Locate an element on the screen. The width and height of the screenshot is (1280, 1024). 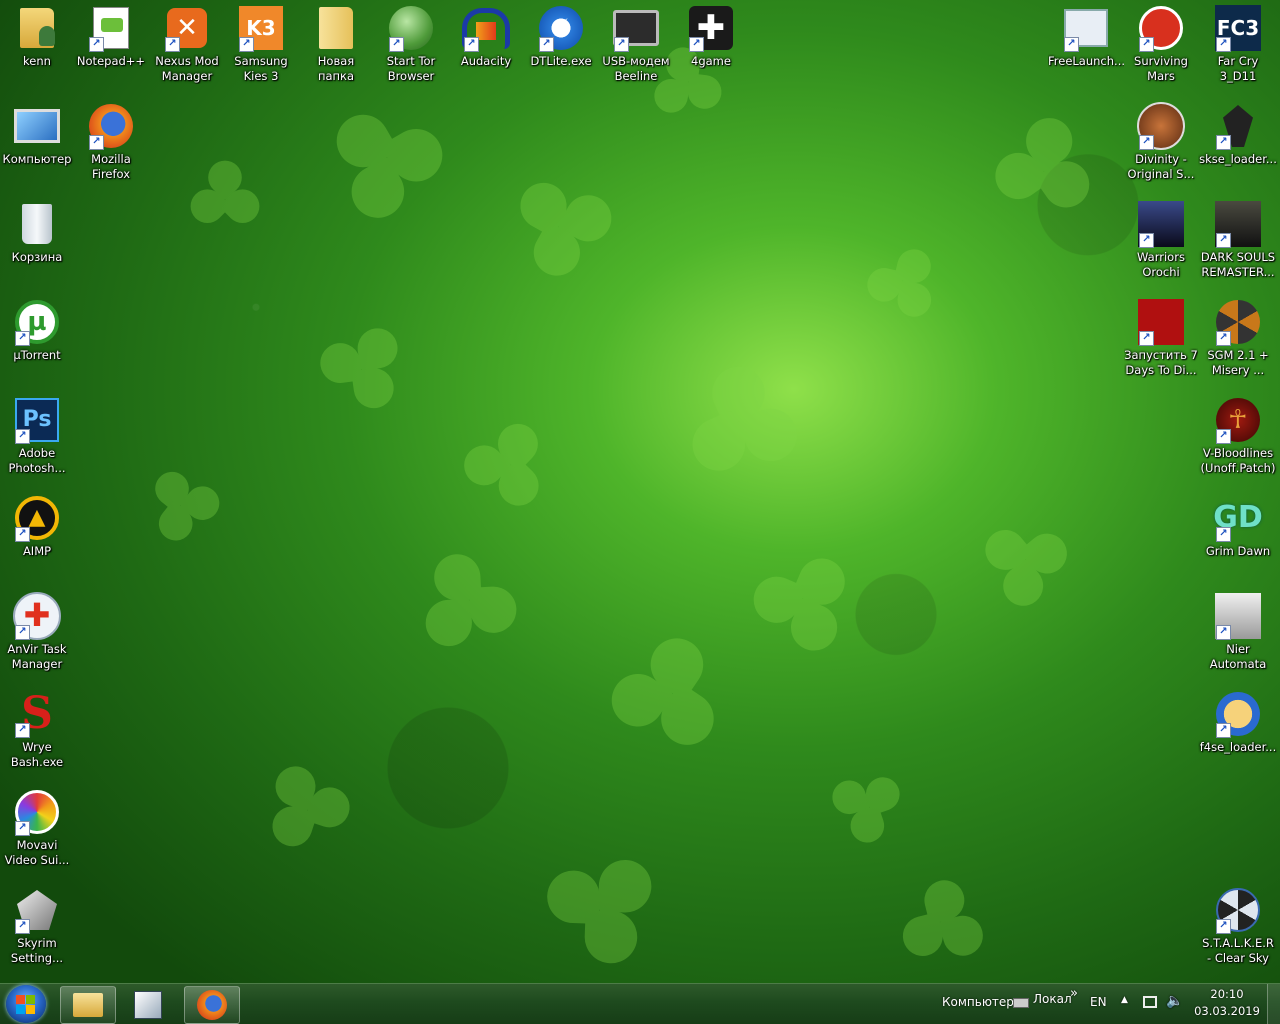
desktop-icon-samsung-kies: K3 ↗ Samsung Kies 3 is located at coordinates (261, 44).